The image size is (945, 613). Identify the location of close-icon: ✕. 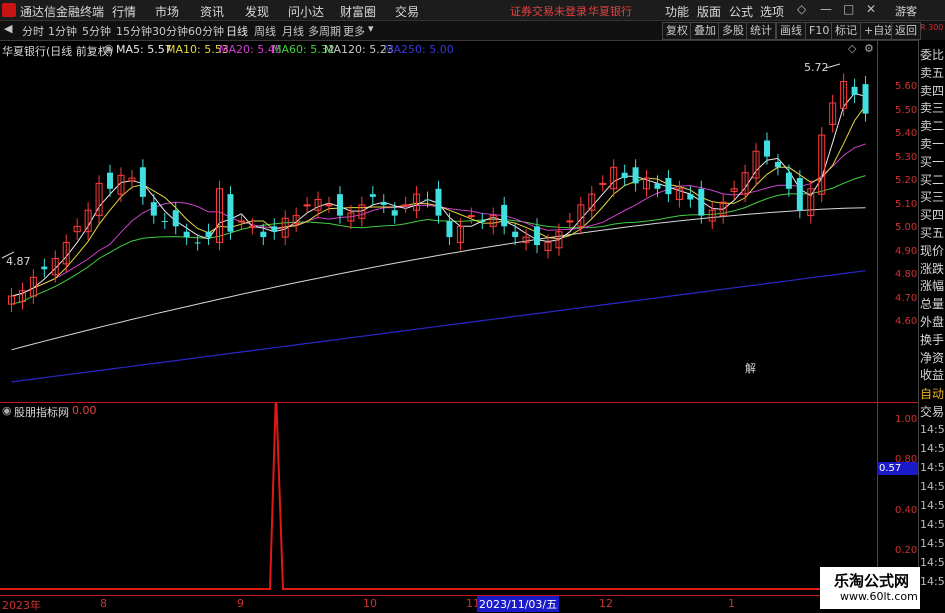
(871, 9).